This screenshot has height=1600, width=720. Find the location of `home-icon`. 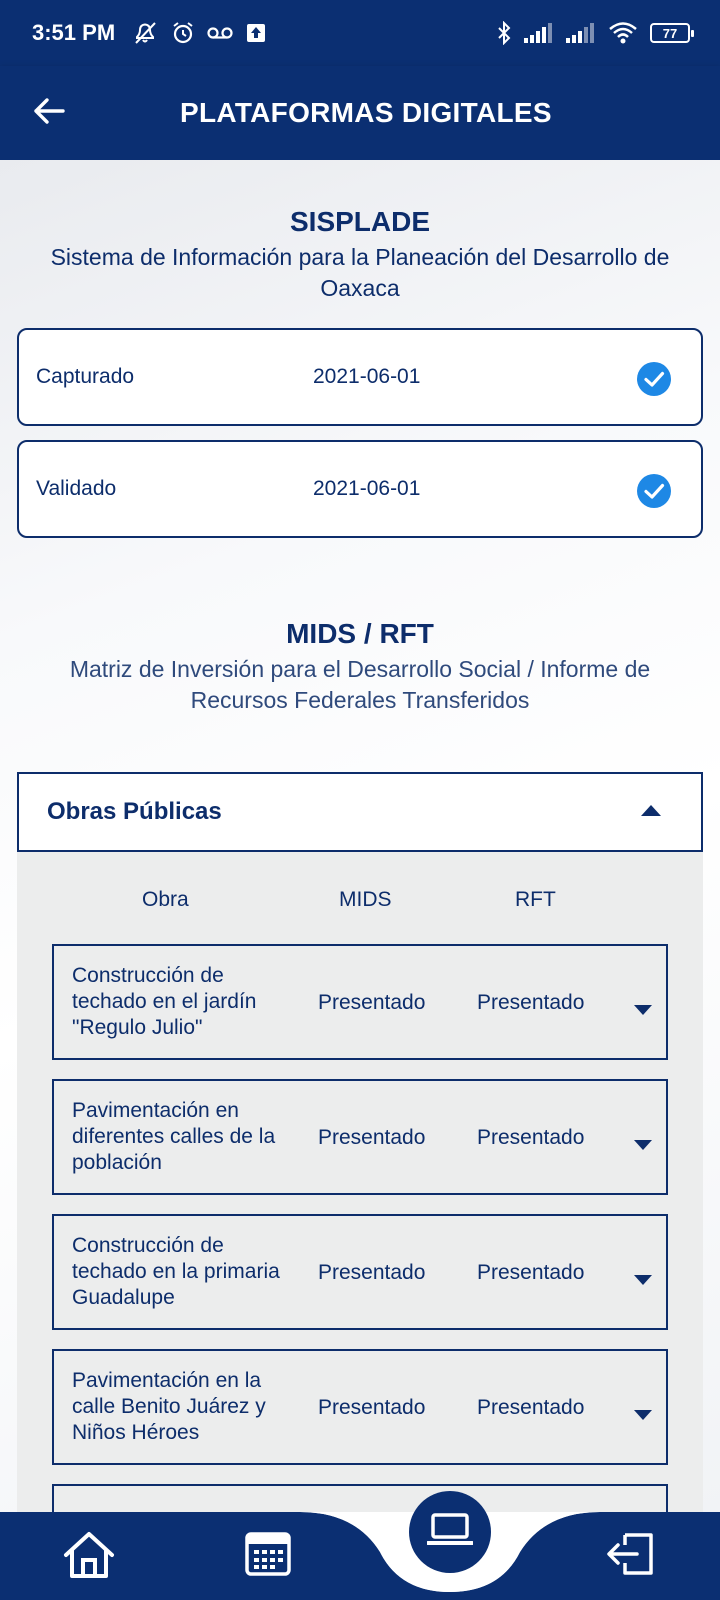

home-icon is located at coordinates (89, 1557).